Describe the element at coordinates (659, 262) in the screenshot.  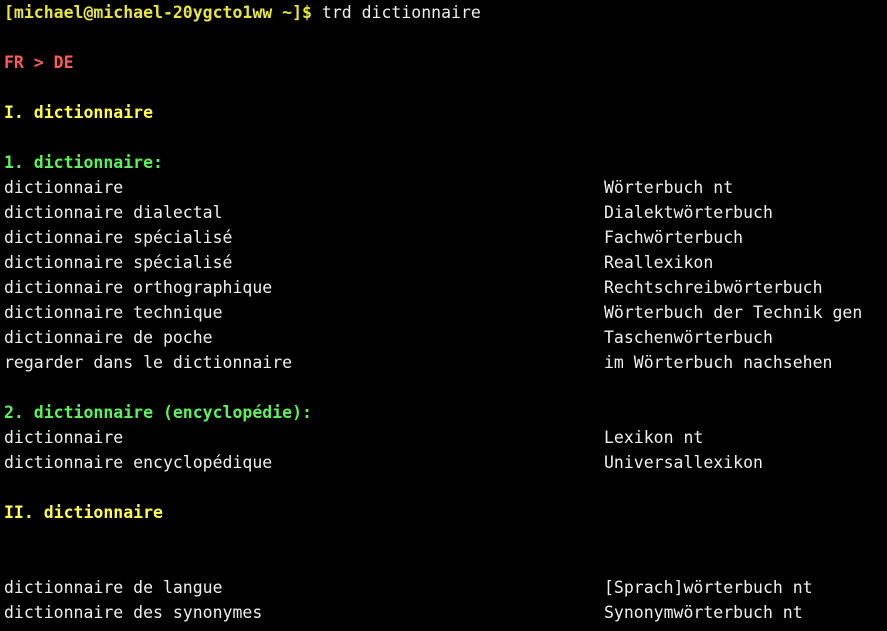
I see `german-term: Reallexikon` at that location.